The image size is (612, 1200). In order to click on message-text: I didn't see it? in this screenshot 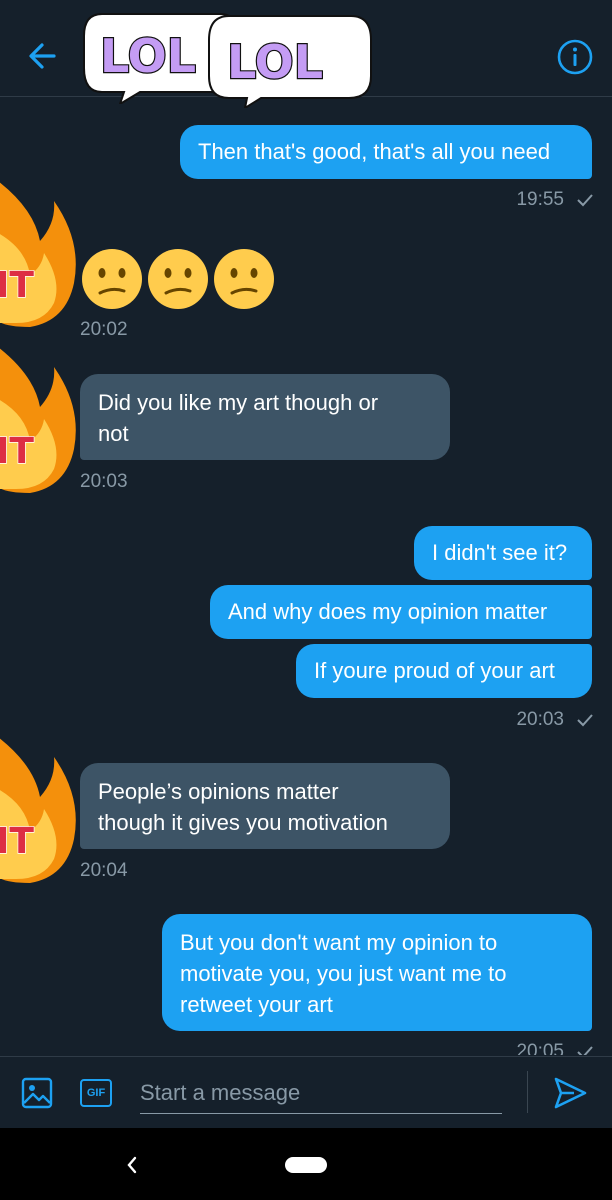, I will do `click(500, 552)`.